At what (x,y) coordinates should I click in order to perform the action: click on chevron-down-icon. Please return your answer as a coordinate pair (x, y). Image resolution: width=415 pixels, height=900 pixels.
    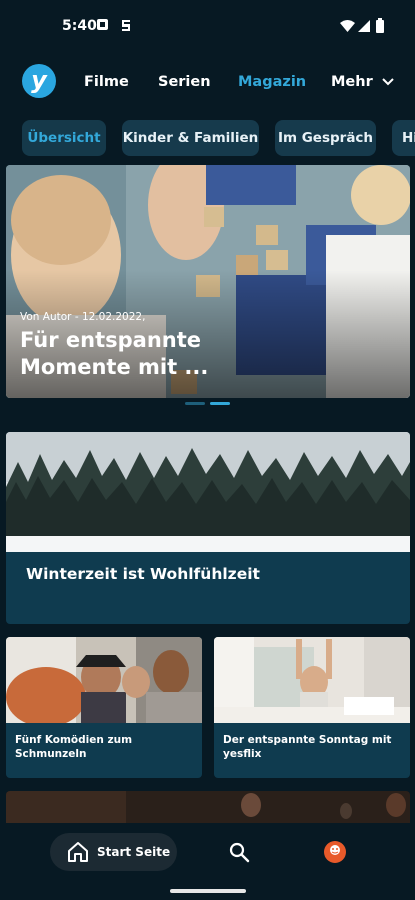
    Looking at the image, I should click on (388, 82).